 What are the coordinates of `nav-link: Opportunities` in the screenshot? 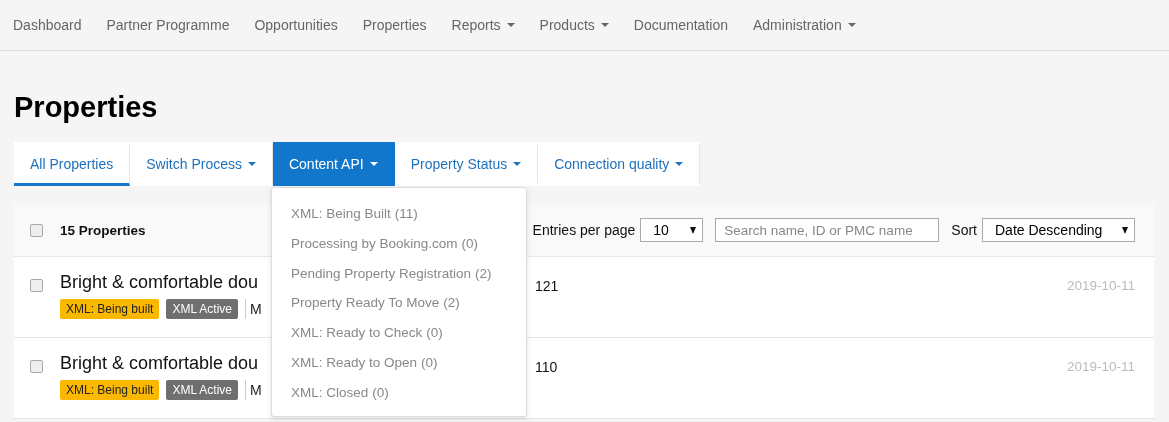 It's located at (296, 25).